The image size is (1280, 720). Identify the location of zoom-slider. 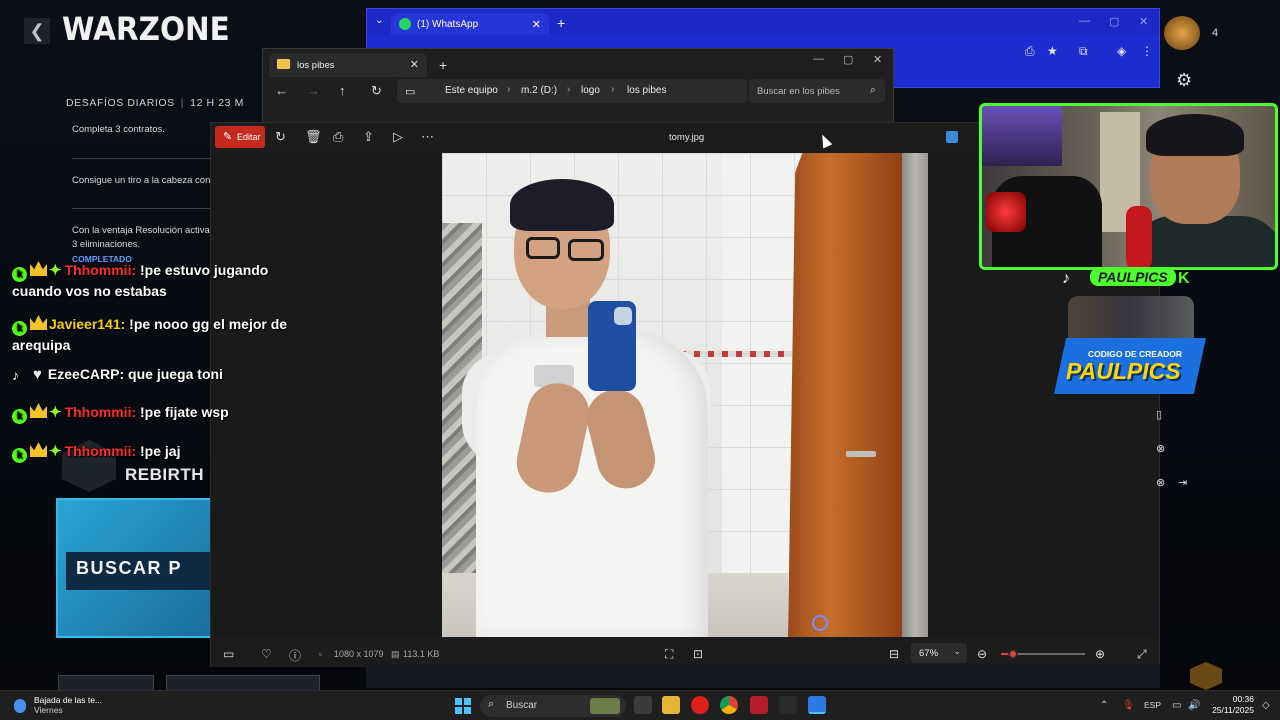
(1043, 654).